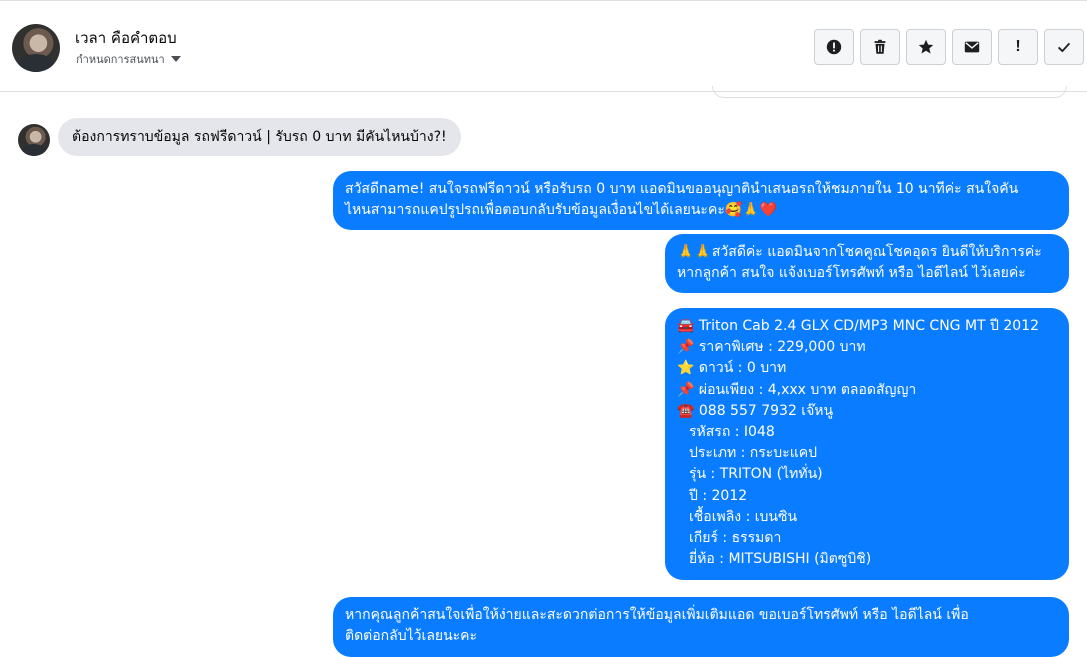  I want to click on spam-button, so click(834, 47).